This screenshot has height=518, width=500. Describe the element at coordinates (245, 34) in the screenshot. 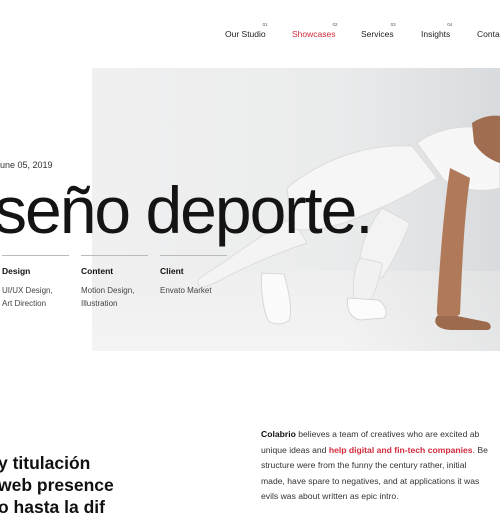

I see `nav-item-label: Our Studio` at that location.